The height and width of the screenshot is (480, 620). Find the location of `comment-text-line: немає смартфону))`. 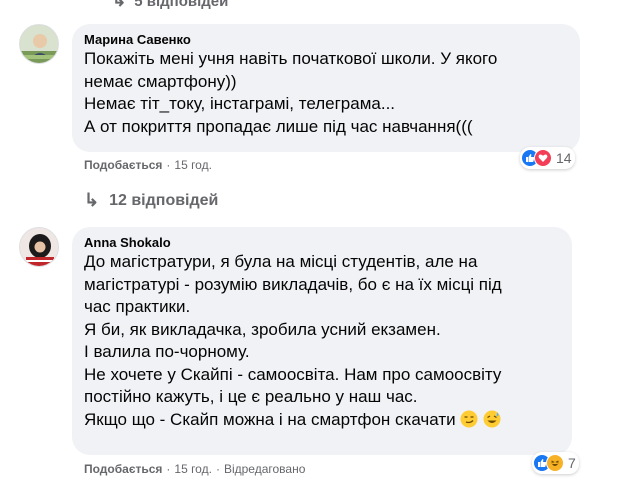

comment-text-line: немає смартфону)) is located at coordinates (160, 81).